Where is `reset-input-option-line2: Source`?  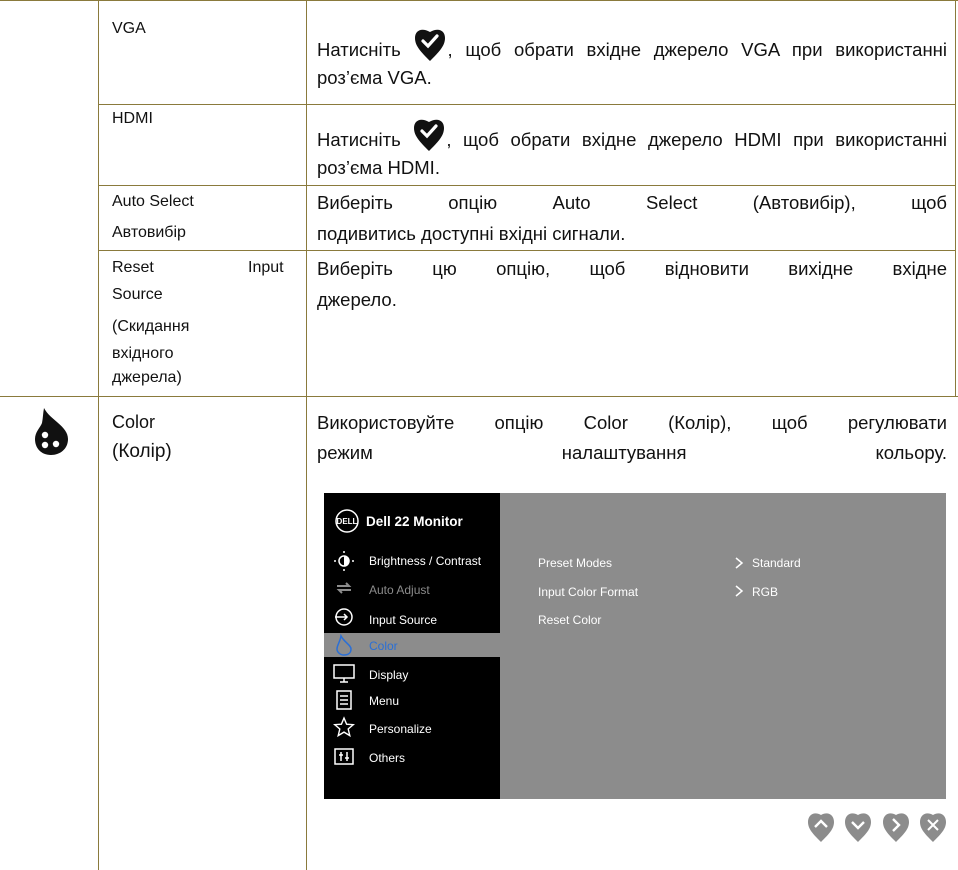 reset-input-option-line2: Source is located at coordinates (137, 294).